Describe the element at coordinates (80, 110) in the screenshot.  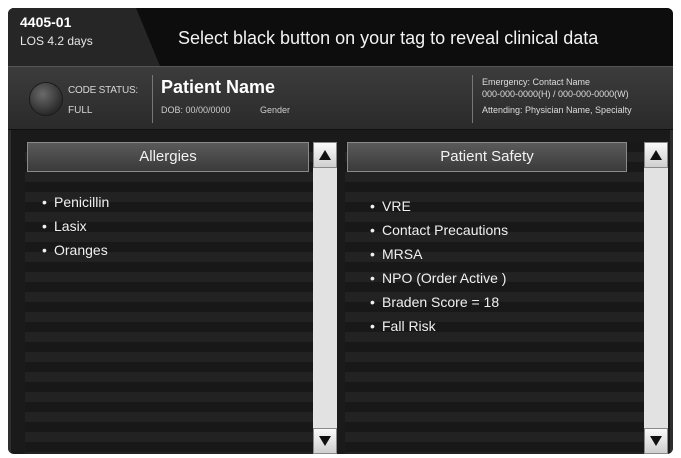
I see `code-status-value: FULL` at that location.